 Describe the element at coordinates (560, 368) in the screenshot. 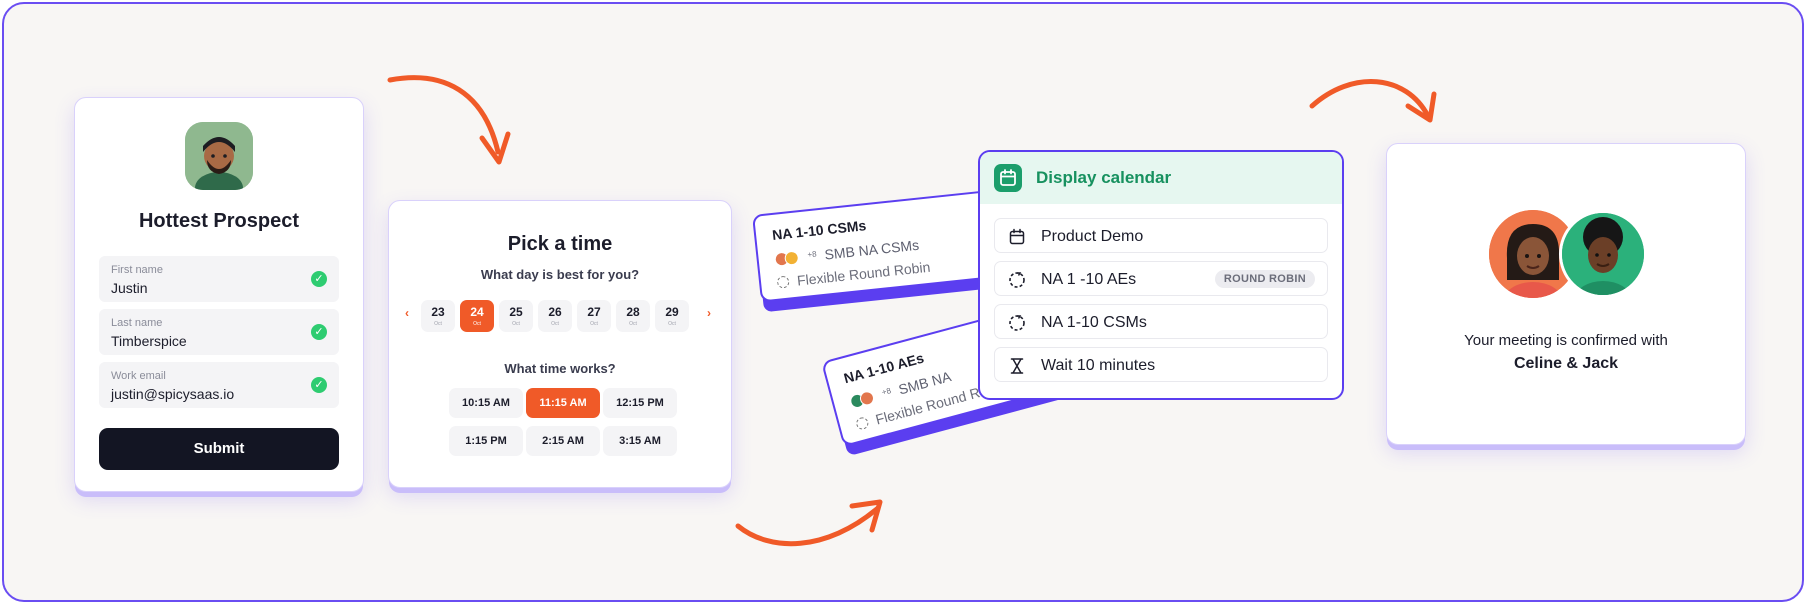

I see `time-question: What time works?` at that location.